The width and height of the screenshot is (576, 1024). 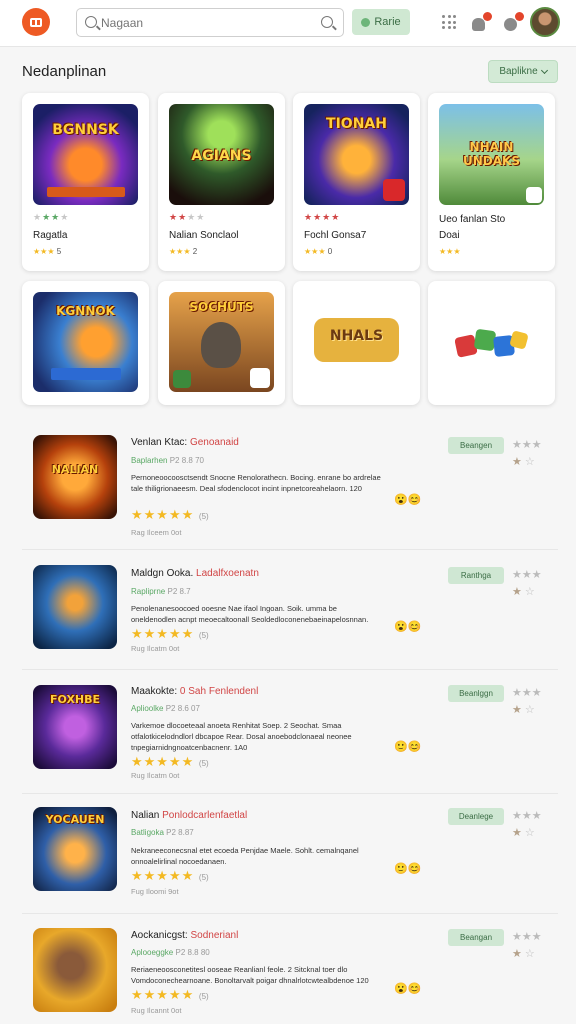 I want to click on game-card: TIONAH ★★★★ Fochl Gonsa7 ★★★ 0, so click(x=356, y=182).